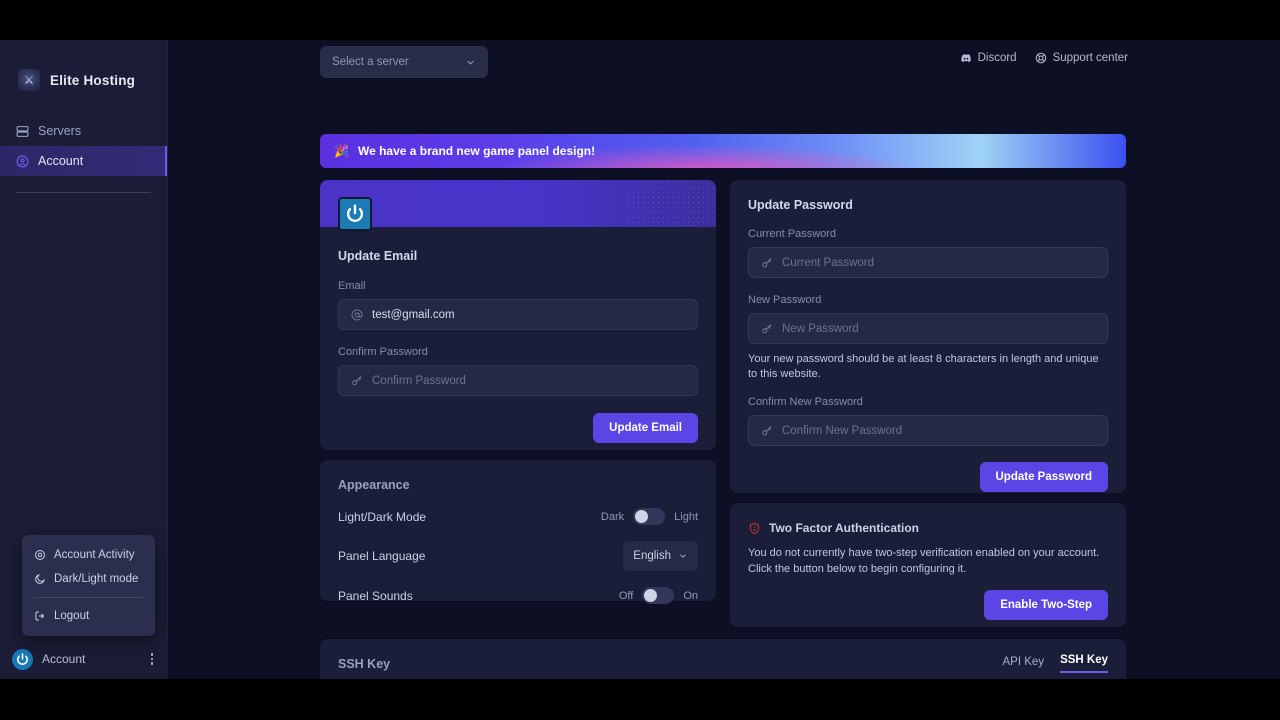 Image resolution: width=1280 pixels, height=720 pixels. Describe the element at coordinates (64, 659) in the screenshot. I see `sidebar-footer-username: Account` at that location.